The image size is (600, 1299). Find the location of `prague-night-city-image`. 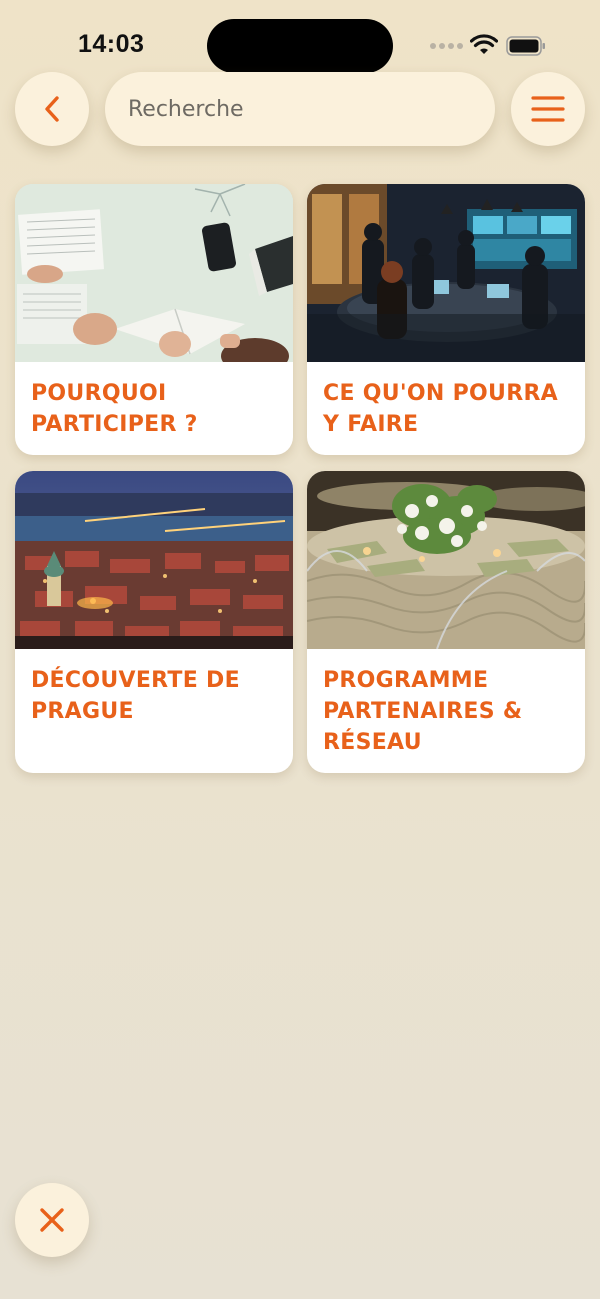

prague-night-city-image is located at coordinates (154, 560).